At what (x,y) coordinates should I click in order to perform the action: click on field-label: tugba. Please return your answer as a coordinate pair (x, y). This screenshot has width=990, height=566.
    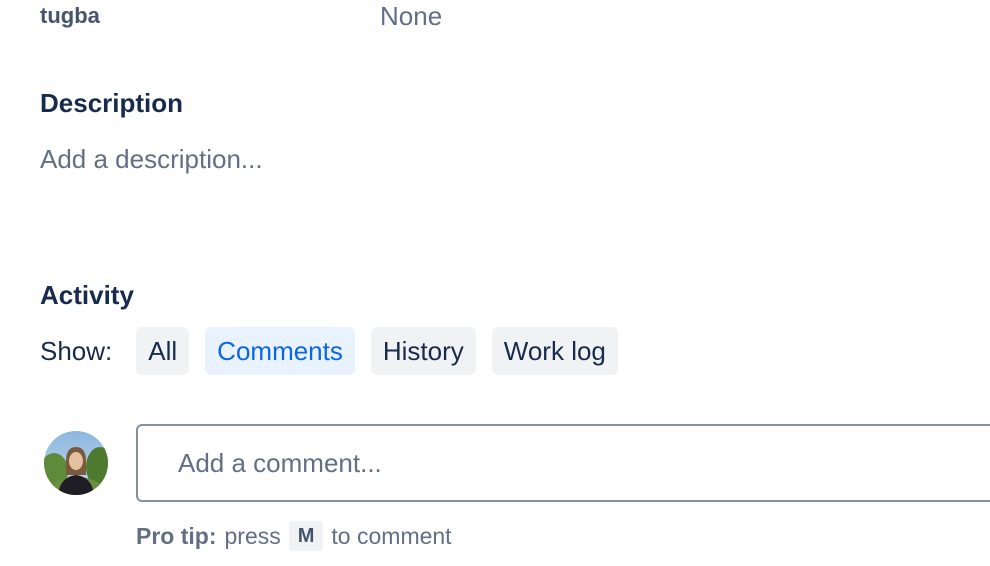
    Looking at the image, I should click on (70, 15).